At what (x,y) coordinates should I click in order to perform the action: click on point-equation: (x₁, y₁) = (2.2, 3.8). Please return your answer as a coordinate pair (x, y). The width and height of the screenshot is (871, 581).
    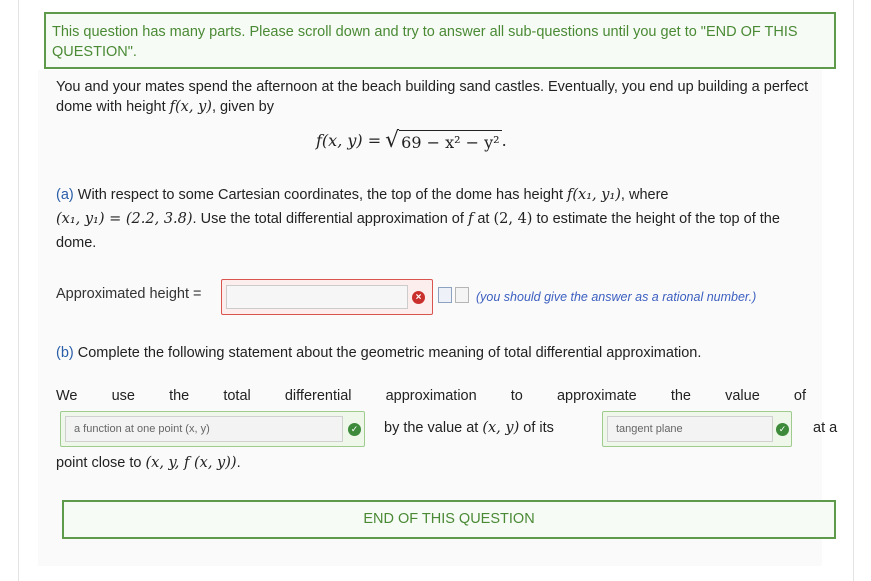
    Looking at the image, I should click on (124, 219).